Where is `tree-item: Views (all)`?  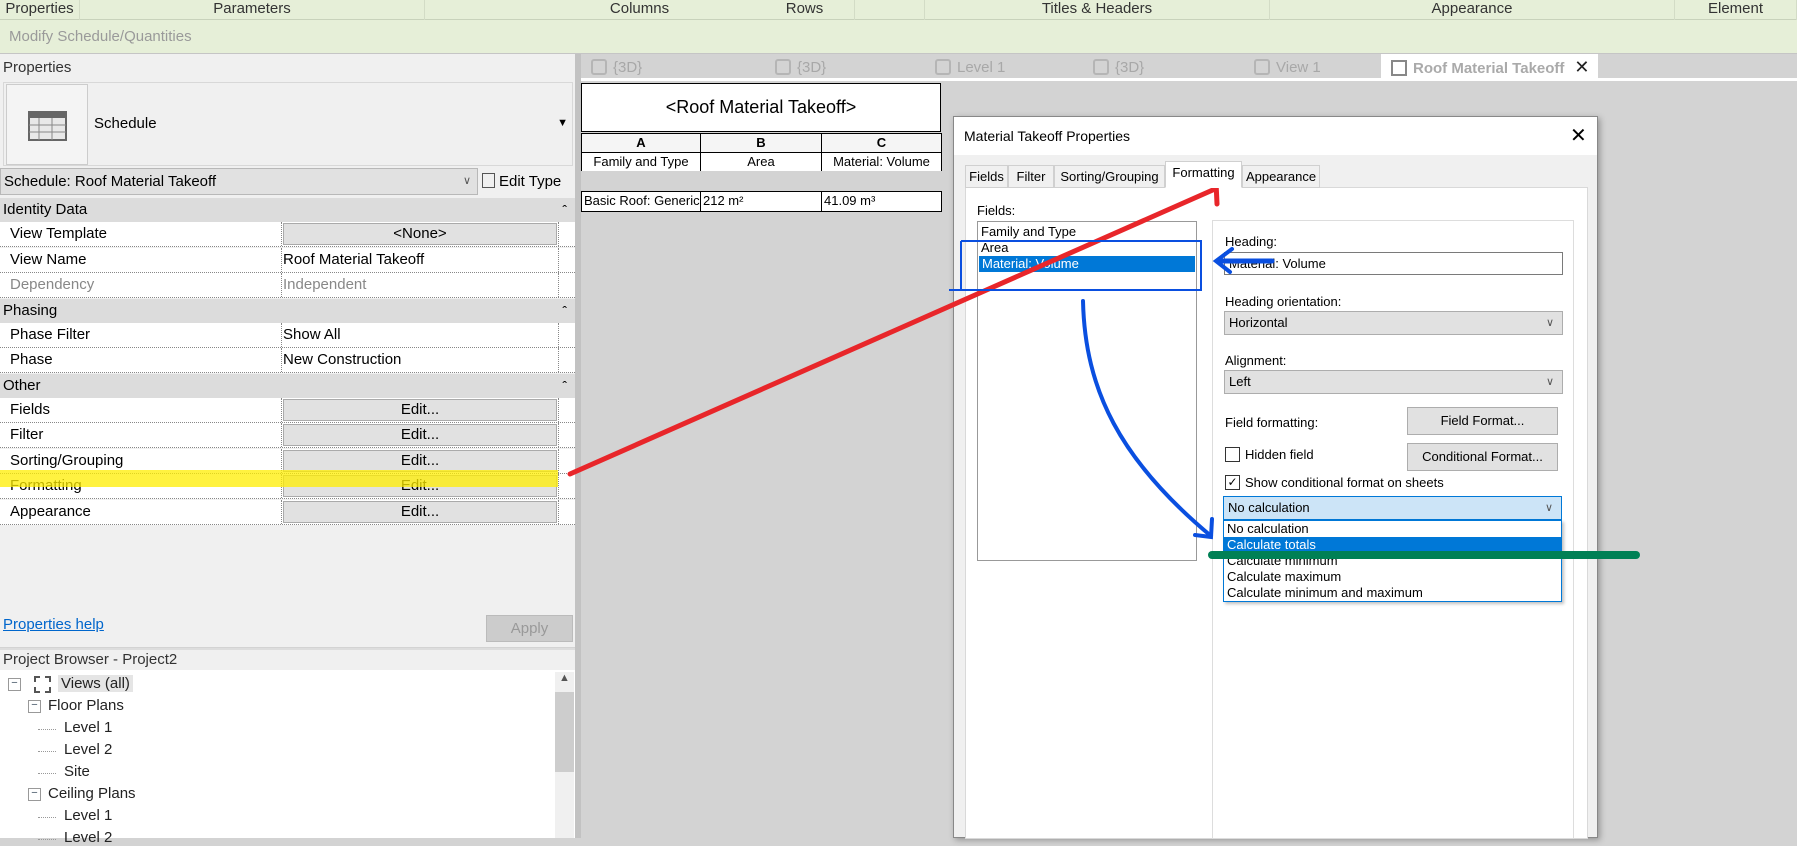
tree-item: Views (all) is located at coordinates (95, 683).